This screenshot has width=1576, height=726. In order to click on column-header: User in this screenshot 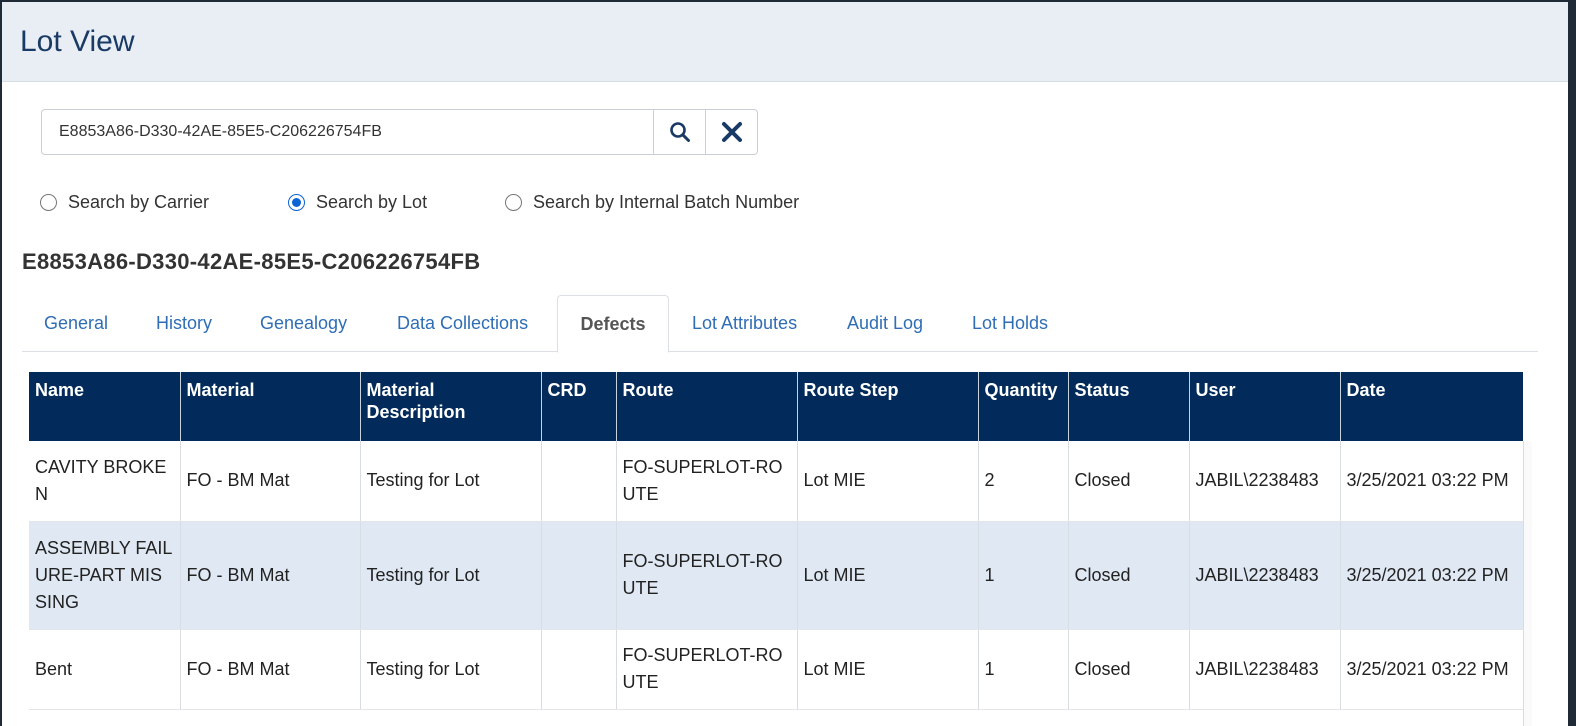, I will do `click(1265, 406)`.